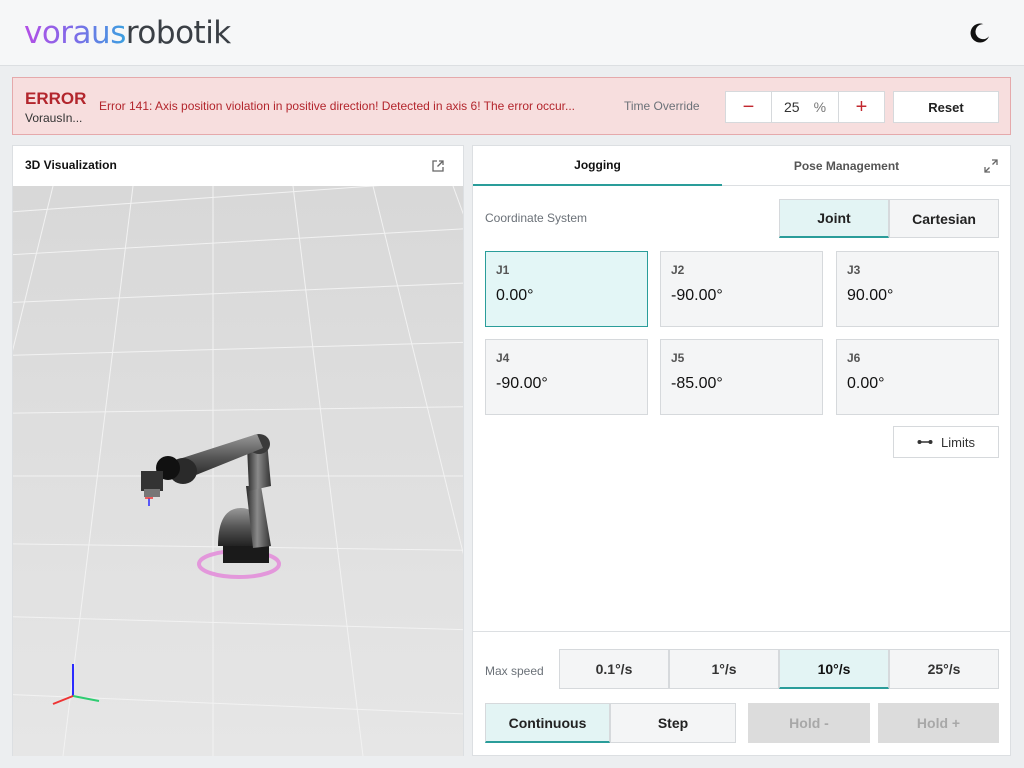 This screenshot has height=768, width=1024. I want to click on joint-card-j2: J2 -90.00°, so click(741, 289).